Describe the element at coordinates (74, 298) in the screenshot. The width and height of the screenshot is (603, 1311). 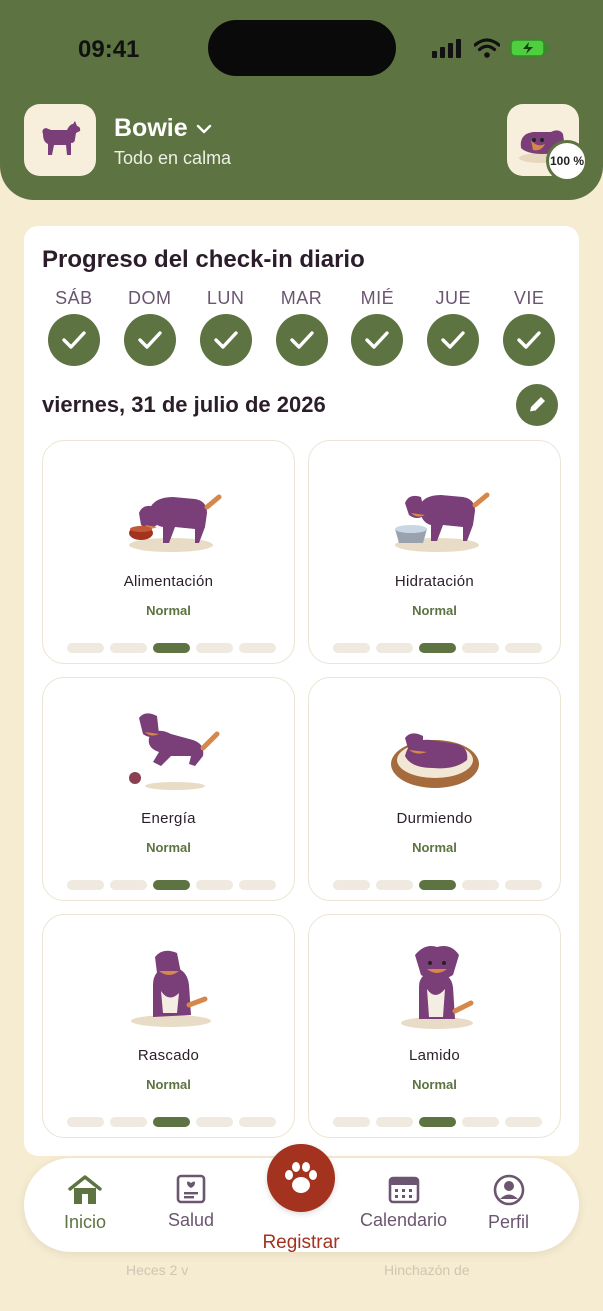
I see `day-label: SÁB` at that location.